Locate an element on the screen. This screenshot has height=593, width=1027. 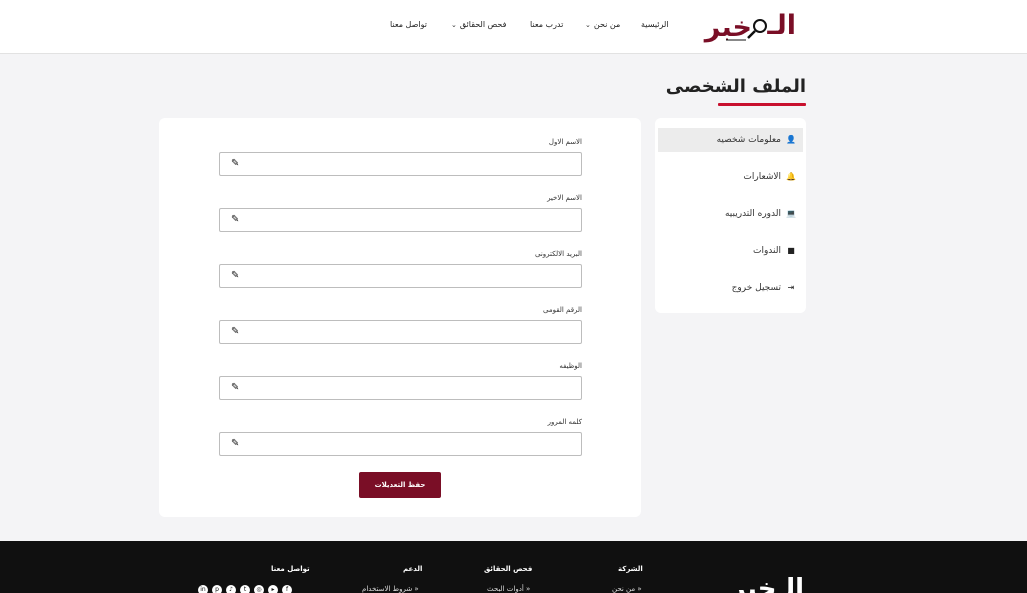
title-underline is located at coordinates (762, 104).